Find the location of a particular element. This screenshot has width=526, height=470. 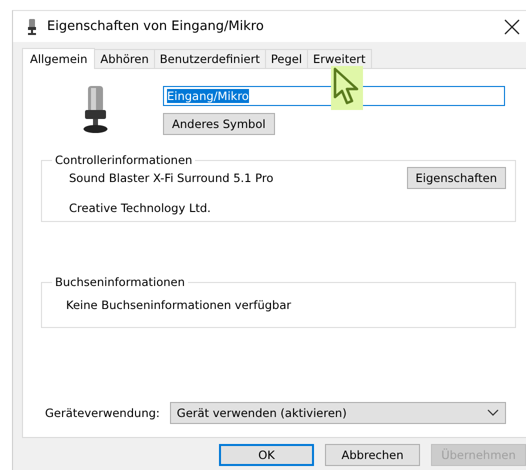

properties-button: Eigenschaften is located at coordinates (456, 178).